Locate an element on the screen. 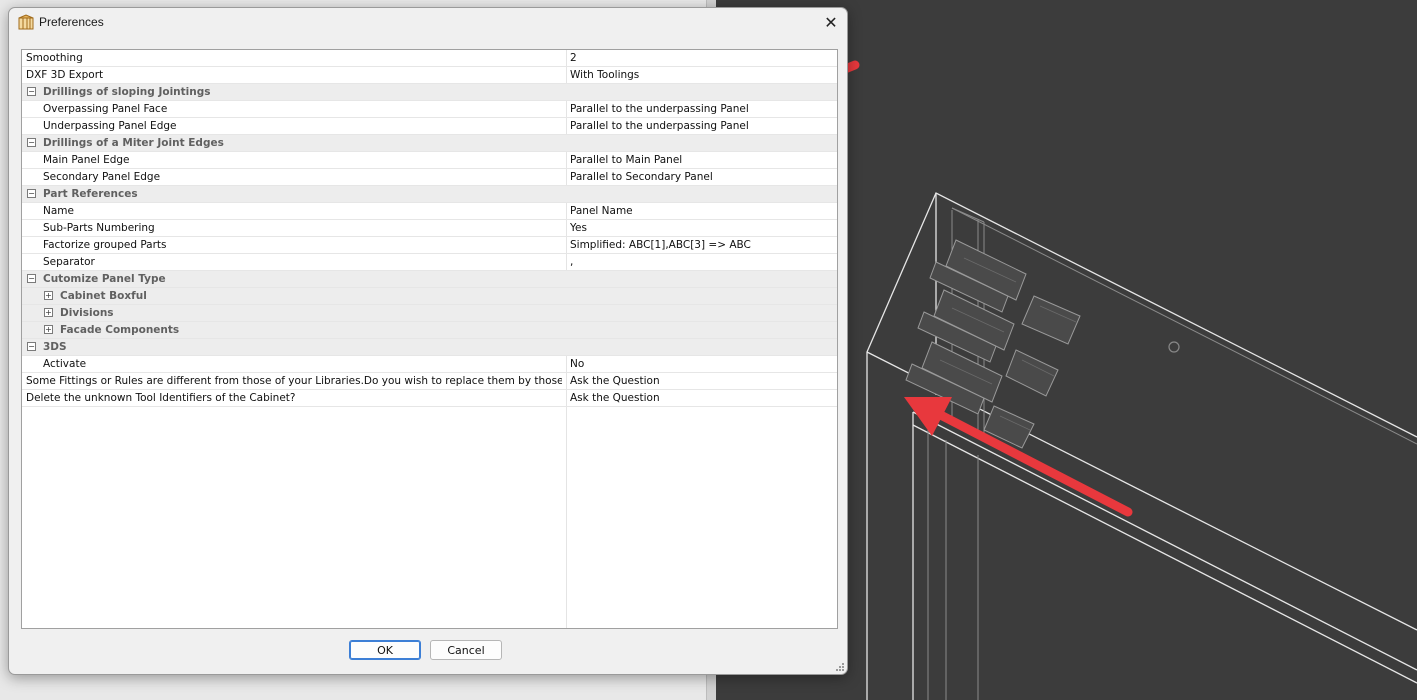 This screenshot has width=1417, height=700. property-value: Yes is located at coordinates (578, 228).